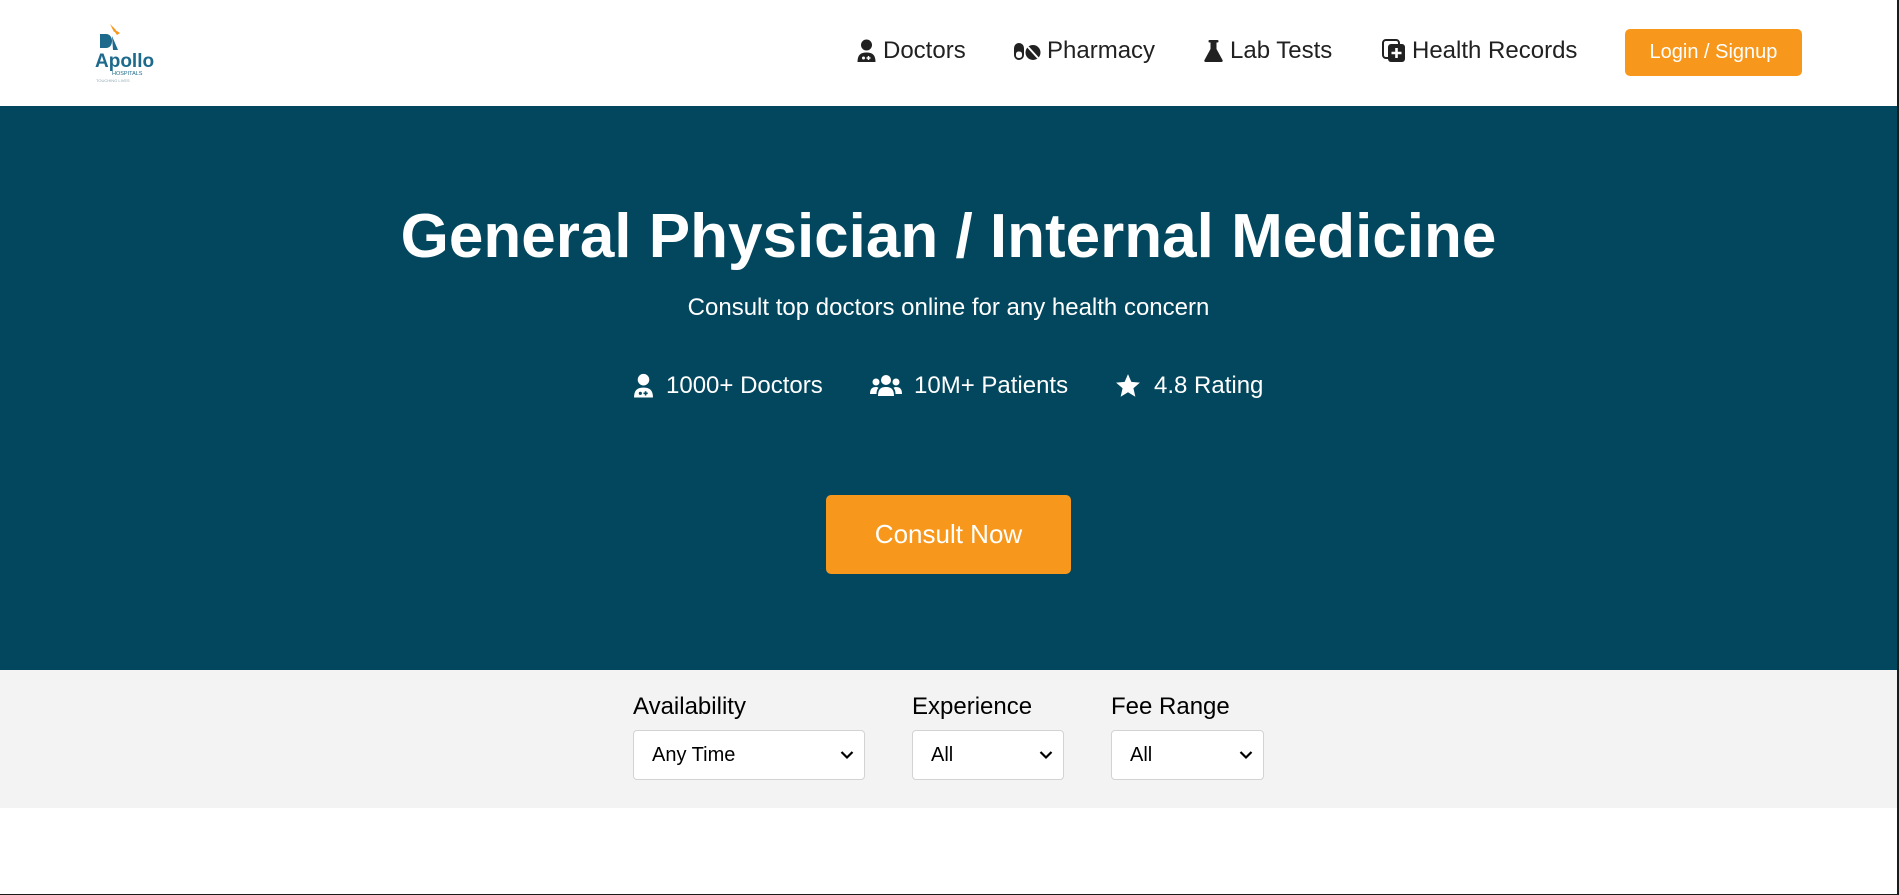 The image size is (1899, 895). I want to click on stat-doctors-label: 1000+ Doctors, so click(744, 385).